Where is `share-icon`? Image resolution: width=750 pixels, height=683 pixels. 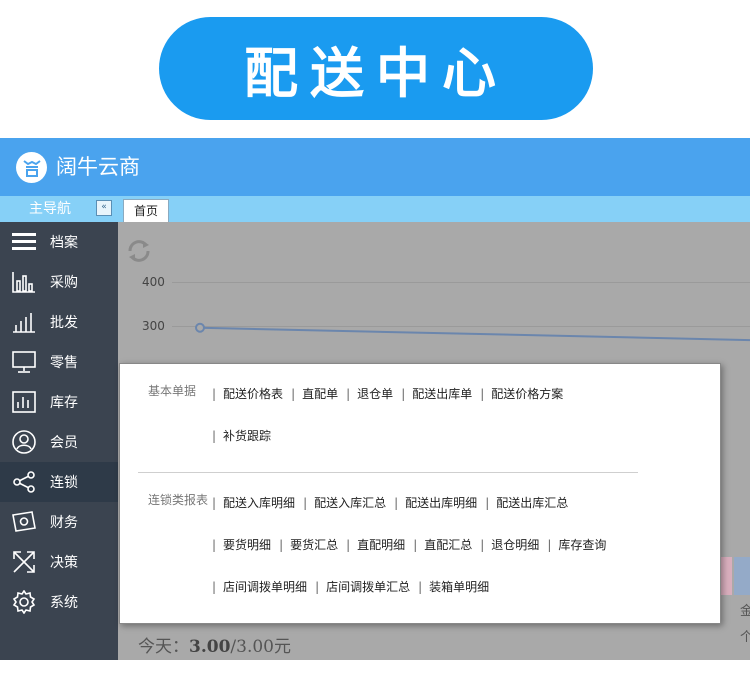 share-icon is located at coordinates (24, 482).